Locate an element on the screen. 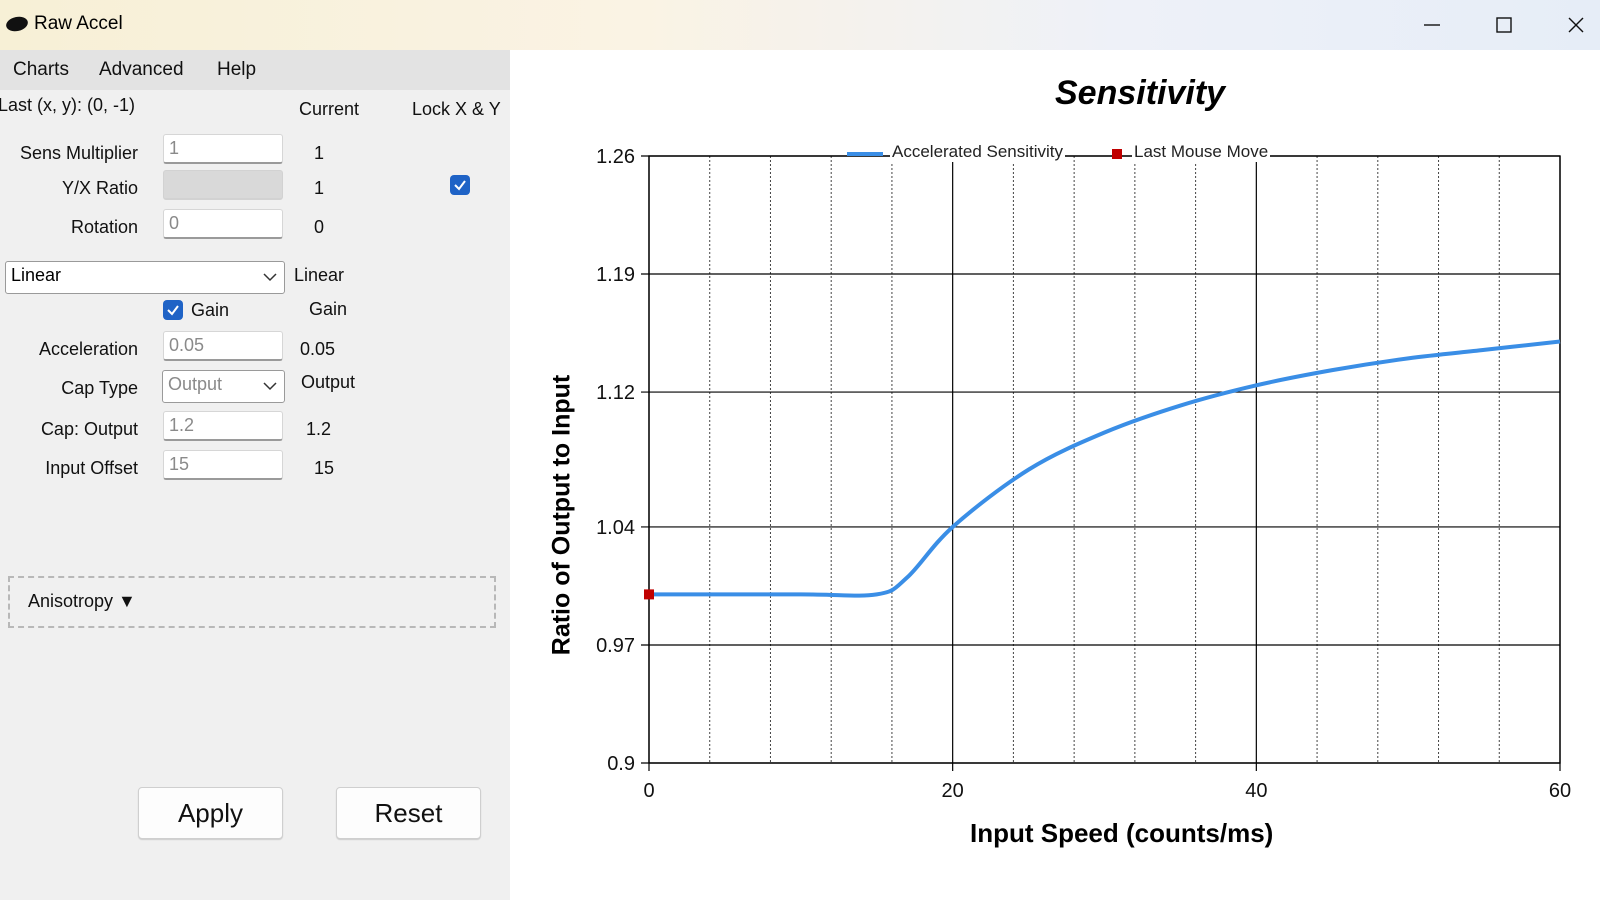 The image size is (1600, 900). acceleration-current: 0.05 is located at coordinates (318, 349).